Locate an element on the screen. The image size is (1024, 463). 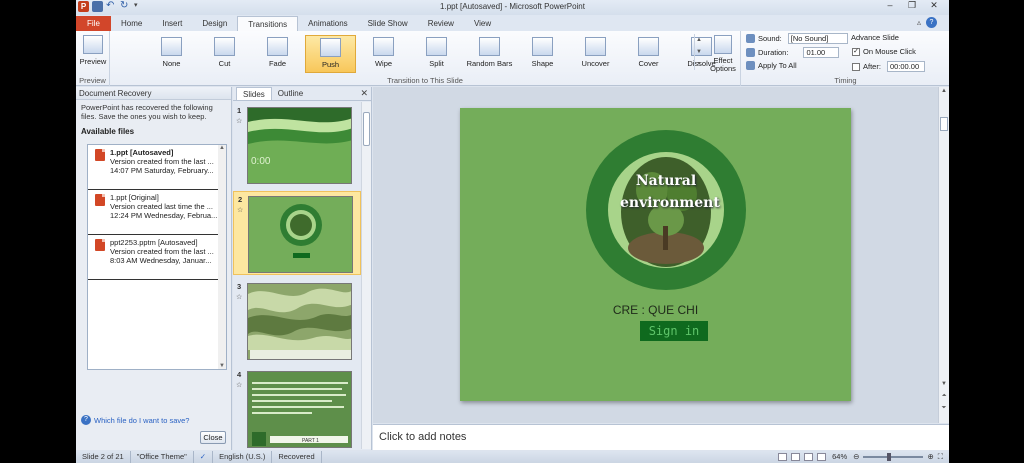
spell-check-icon: ✓ is located at coordinates (204, 457).